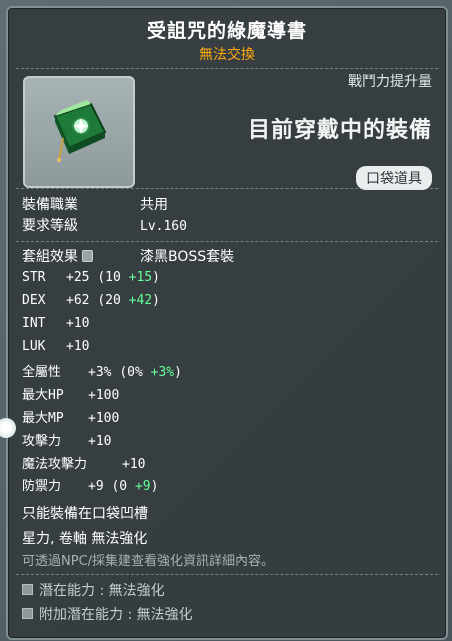 This screenshot has width=452, height=641. What do you see at coordinates (91, 277) in the screenshot?
I see `stat-str: STR +25 (10 +15)` at bounding box center [91, 277].